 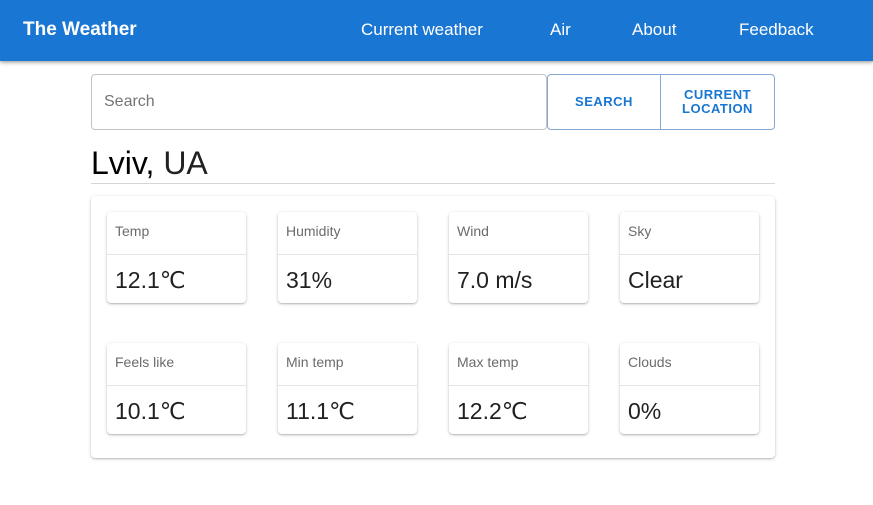 What do you see at coordinates (123, 163) in the screenshot?
I see `city-name: Lviv,` at bounding box center [123, 163].